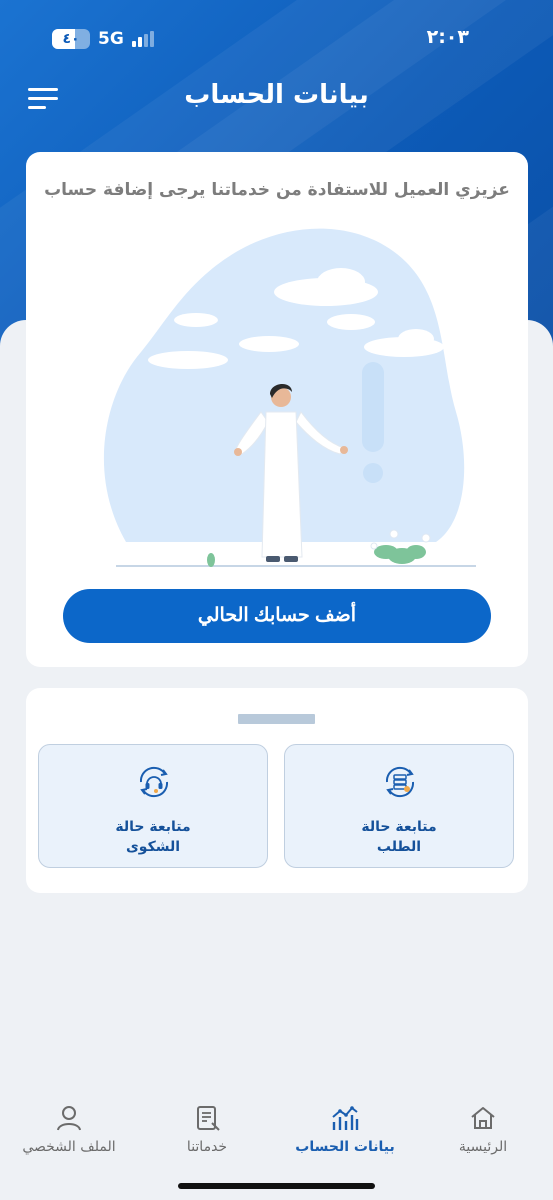 Image resolution: width=553 pixels, height=1200 pixels. I want to click on status-time: ٢:٠٣, so click(447, 37).